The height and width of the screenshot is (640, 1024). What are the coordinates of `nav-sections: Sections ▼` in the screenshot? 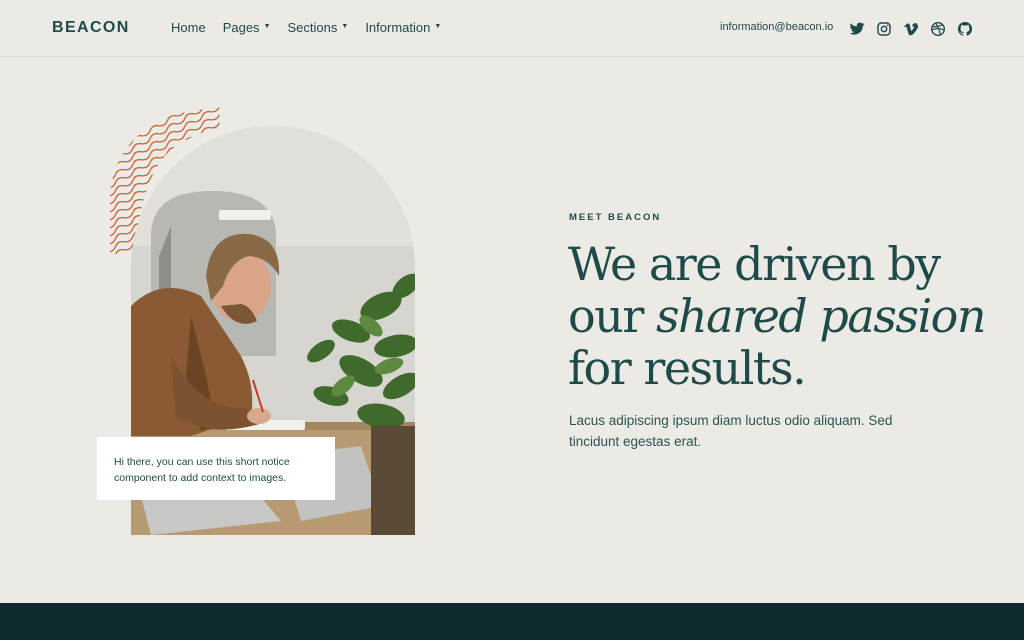 It's located at (318, 27).